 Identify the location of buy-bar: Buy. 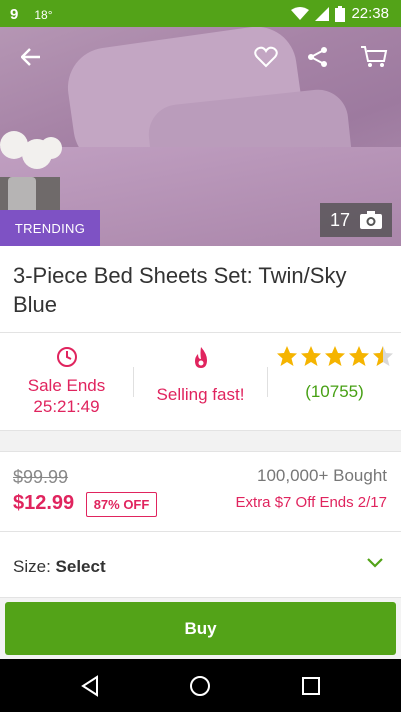
(200, 628).